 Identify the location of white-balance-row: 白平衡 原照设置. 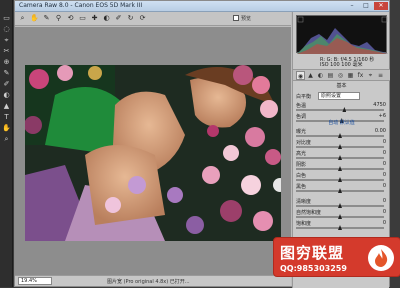
(342, 96).